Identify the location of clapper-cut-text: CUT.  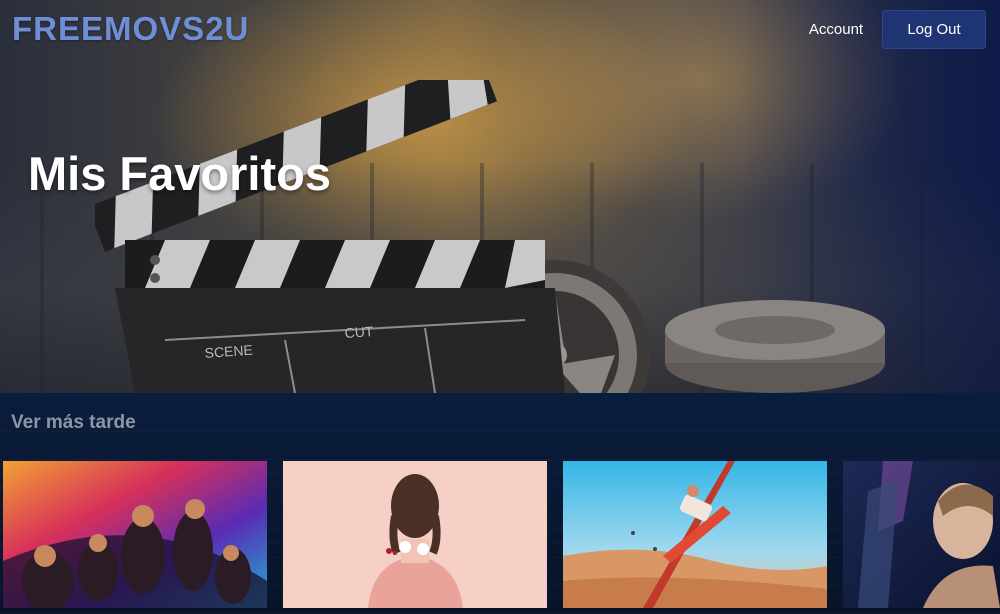
(359, 332).